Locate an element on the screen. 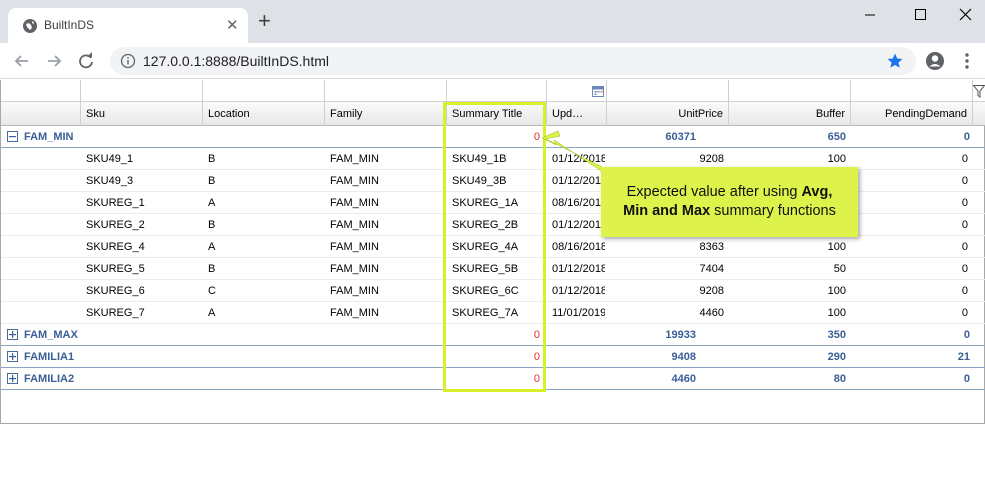 The image size is (985, 493). header-pending-demand: PendingDemand is located at coordinates (912, 114).